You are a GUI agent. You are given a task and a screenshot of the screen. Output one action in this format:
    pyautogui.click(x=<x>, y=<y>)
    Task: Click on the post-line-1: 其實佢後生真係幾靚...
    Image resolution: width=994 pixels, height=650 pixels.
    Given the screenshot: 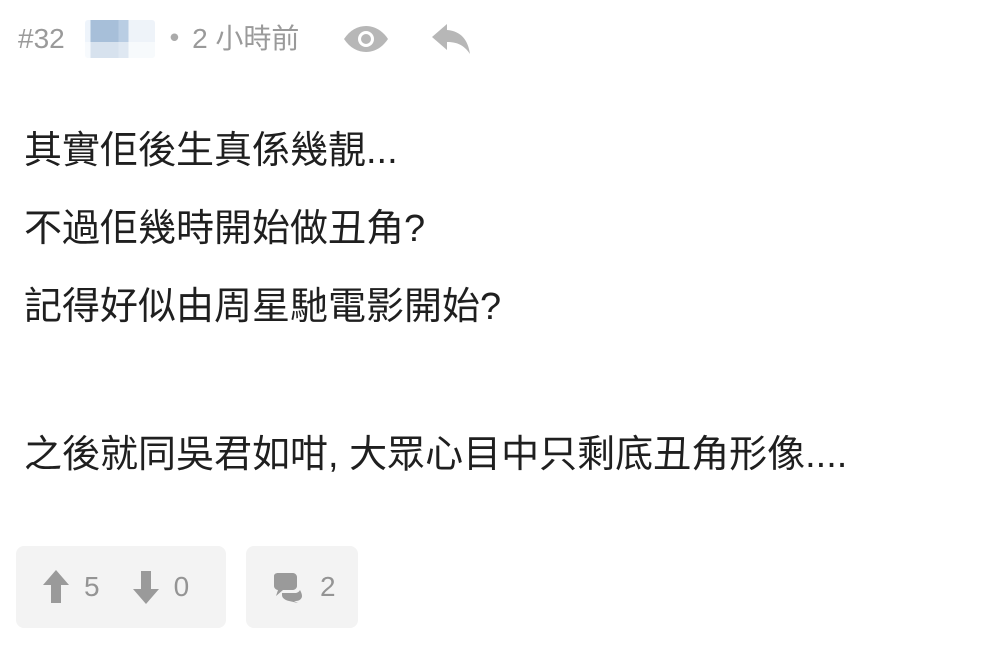 What is the action you would take?
    pyautogui.click(x=211, y=151)
    